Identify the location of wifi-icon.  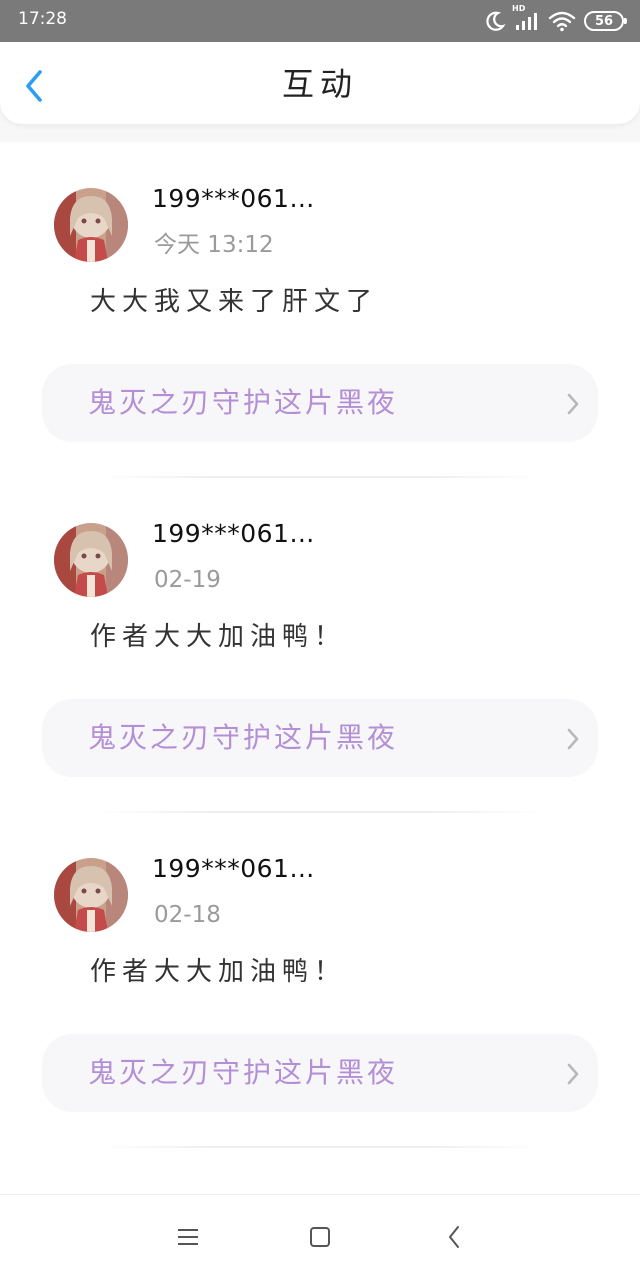
(562, 21).